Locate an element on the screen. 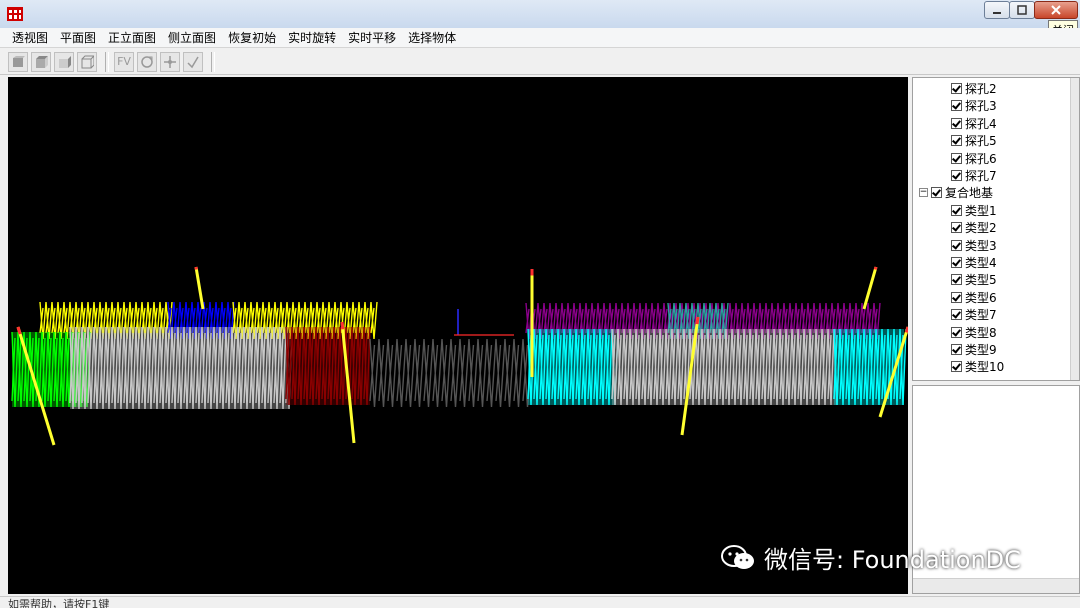 The image size is (1080, 608). properties-hscrollbar is located at coordinates (996, 585).